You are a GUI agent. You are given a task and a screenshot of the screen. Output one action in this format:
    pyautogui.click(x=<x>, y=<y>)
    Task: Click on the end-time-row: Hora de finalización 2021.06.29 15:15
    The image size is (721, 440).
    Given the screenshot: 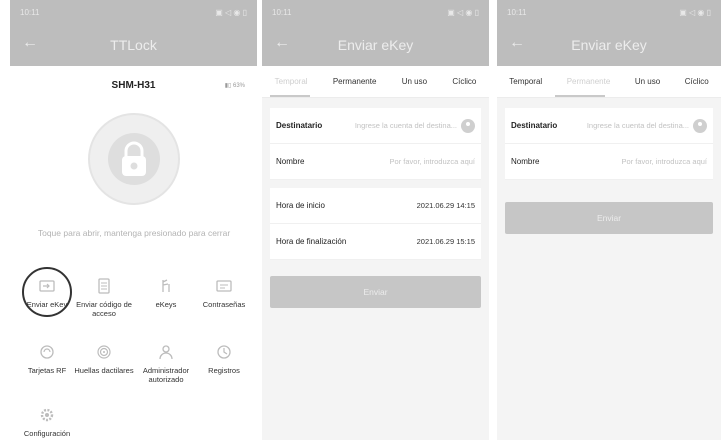 What is the action you would take?
    pyautogui.click(x=375, y=242)
    